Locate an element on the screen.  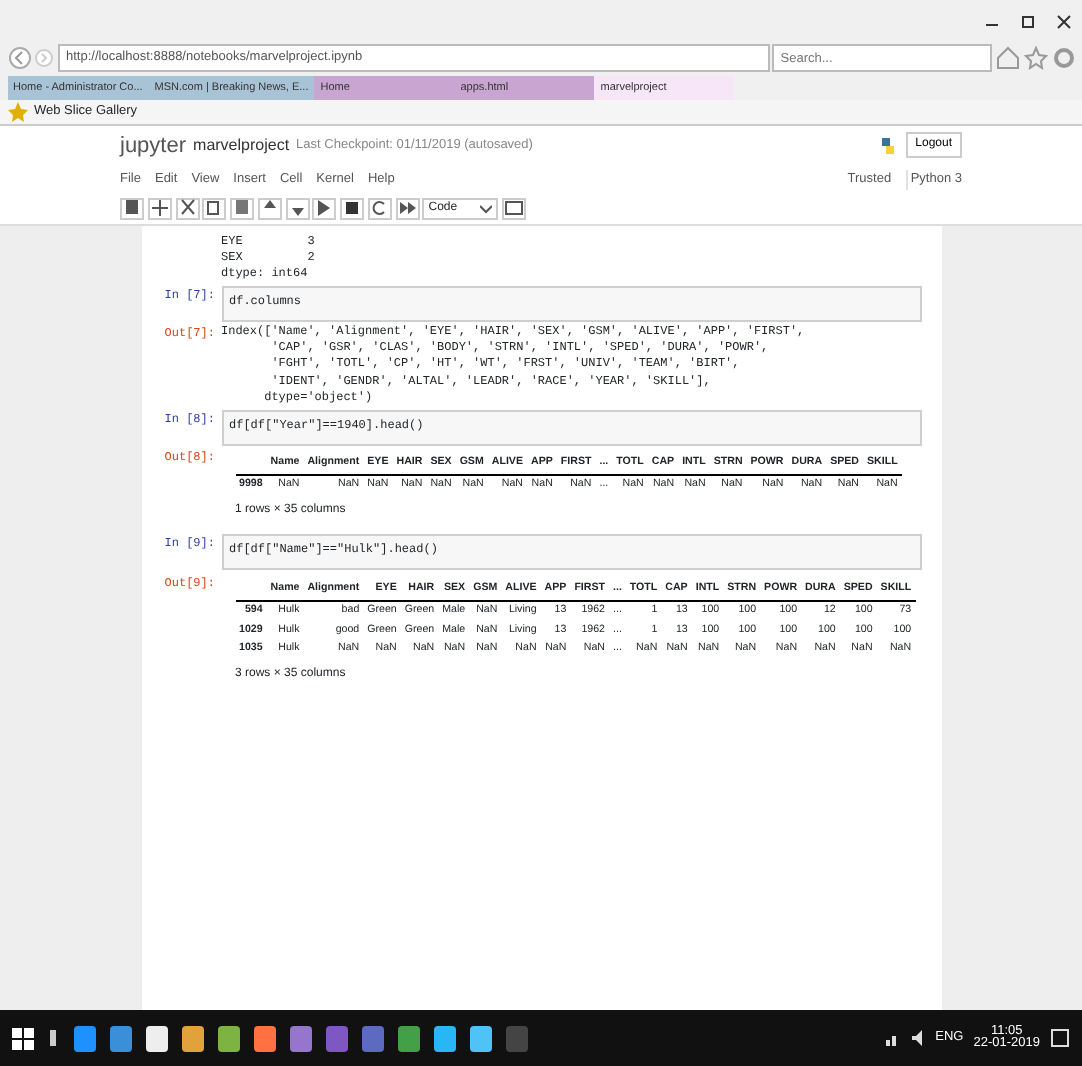
notification-icon is located at coordinates (1060, 1038).